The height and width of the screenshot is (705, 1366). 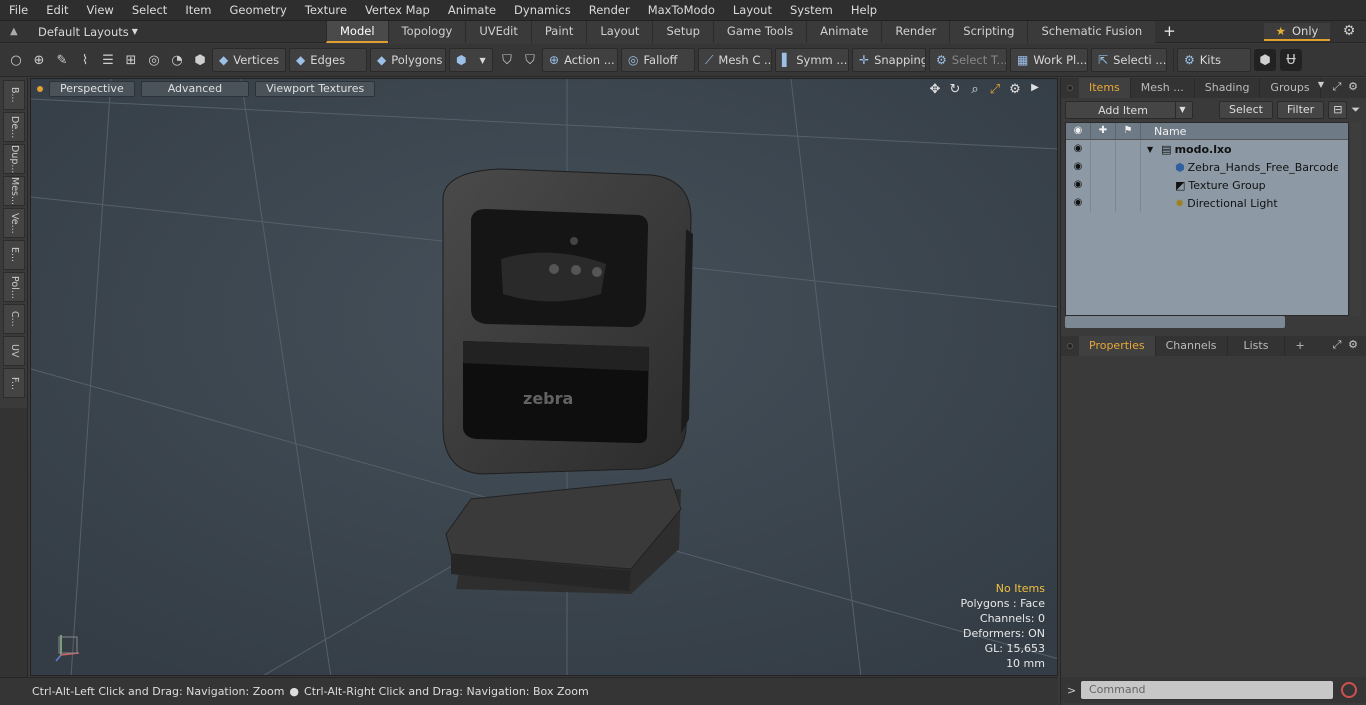 I want to click on tab-groups: Groups, so click(x=1290, y=88).